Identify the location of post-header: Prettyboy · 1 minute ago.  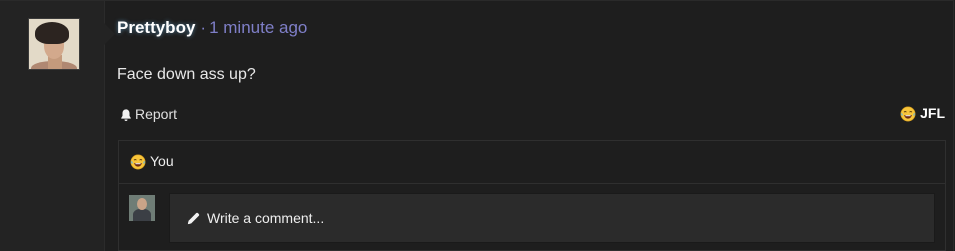
(212, 28).